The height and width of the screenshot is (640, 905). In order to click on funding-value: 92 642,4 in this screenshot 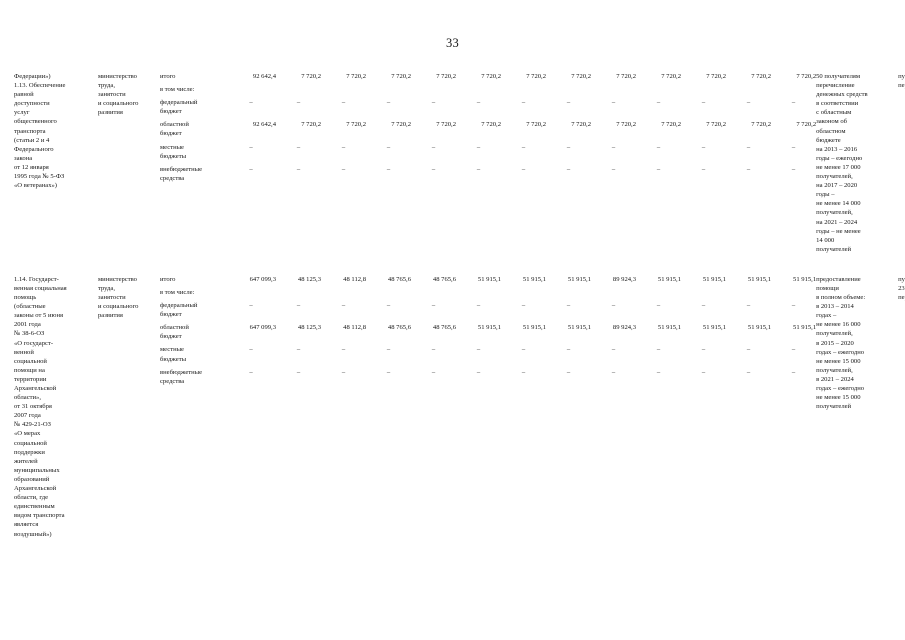, I will do `click(264, 125)`.